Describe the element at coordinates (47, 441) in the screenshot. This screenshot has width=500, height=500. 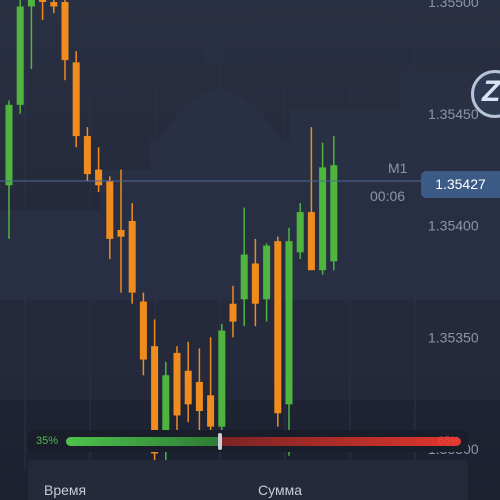
I see `buy-percent: 35%` at that location.